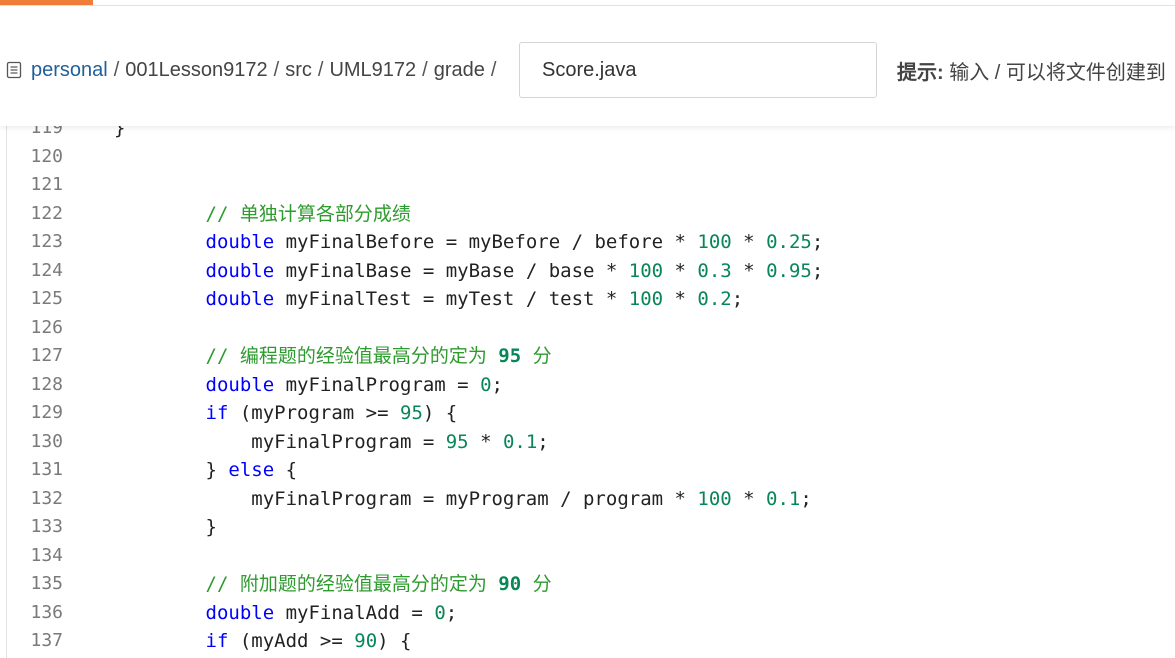 This screenshot has height=658, width=1175. I want to click on line-number: 132, so click(46, 498).